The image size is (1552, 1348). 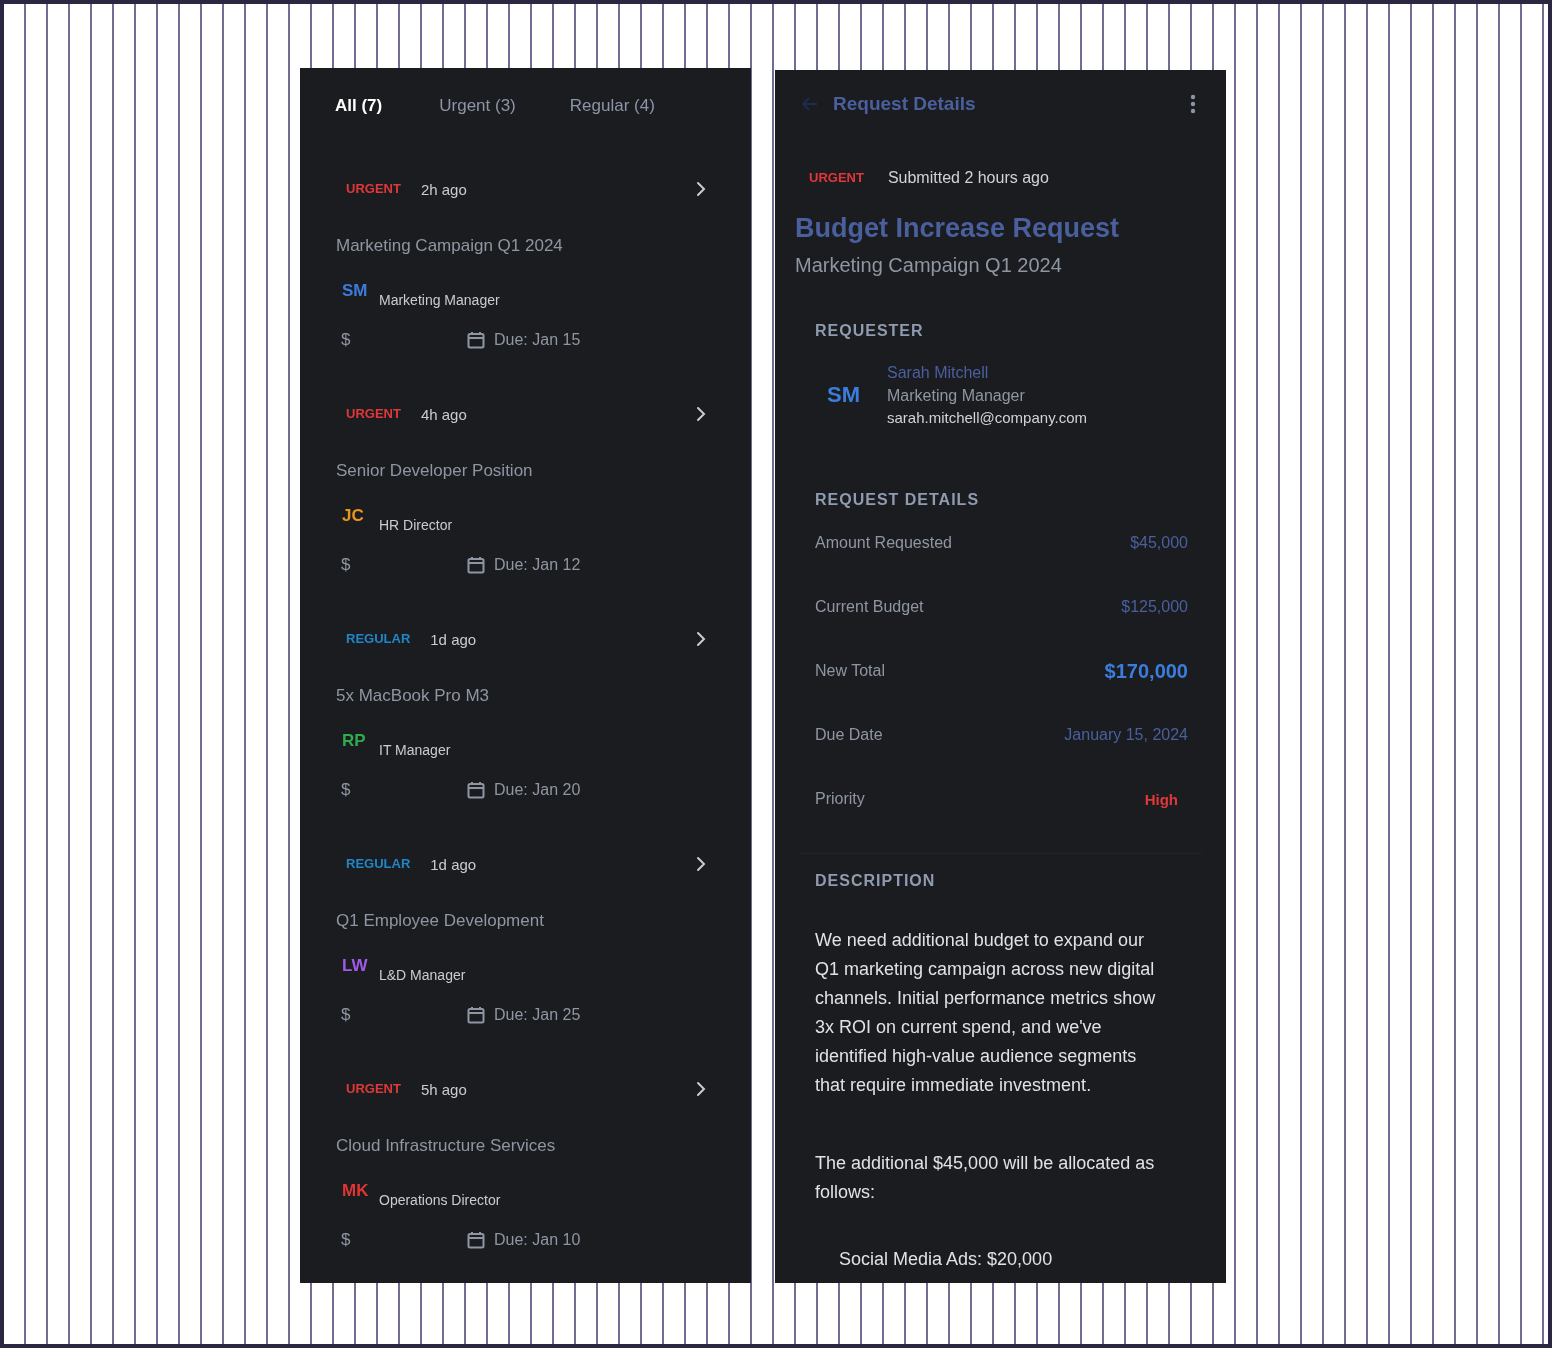 I want to click on allocation-item: Social Media Ads: $20,000, so click(x=946, y=1259).